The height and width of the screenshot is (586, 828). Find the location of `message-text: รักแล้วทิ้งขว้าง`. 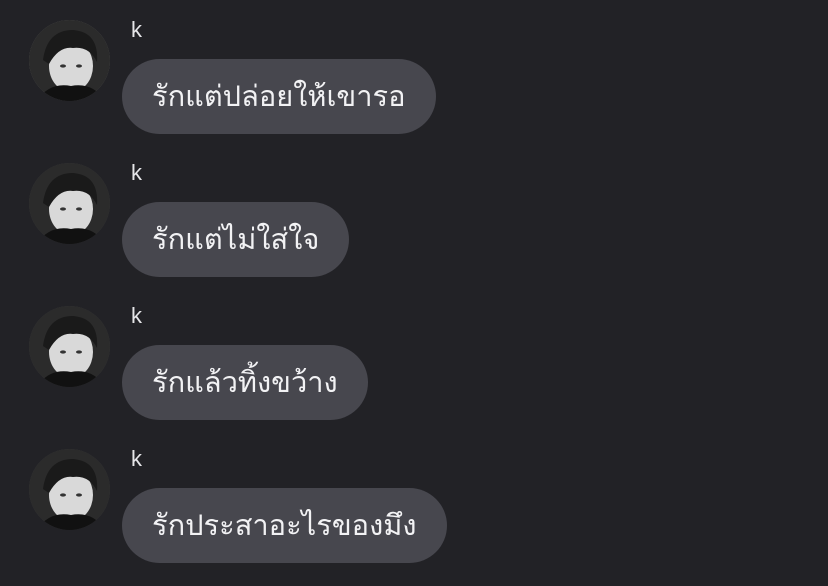

message-text: รักแล้วทิ้งขว้าง is located at coordinates (245, 382).